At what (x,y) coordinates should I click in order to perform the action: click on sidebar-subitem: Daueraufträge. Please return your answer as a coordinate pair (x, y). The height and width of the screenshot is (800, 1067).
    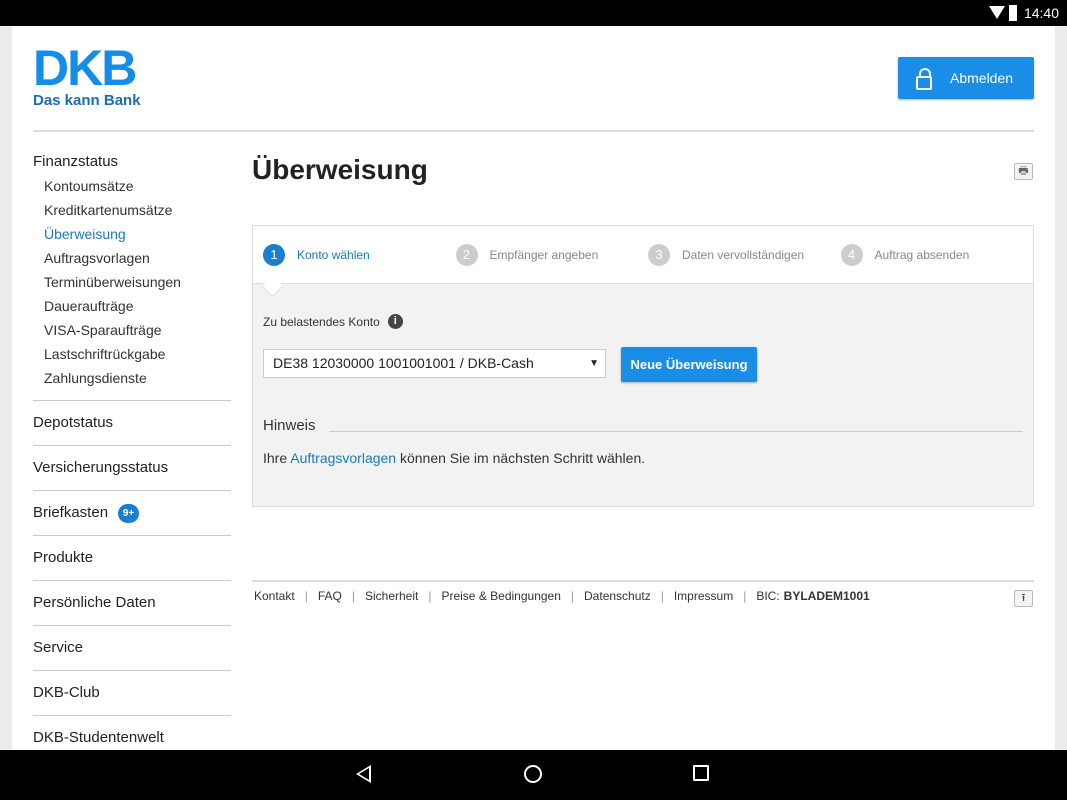
    Looking at the image, I should click on (132, 306).